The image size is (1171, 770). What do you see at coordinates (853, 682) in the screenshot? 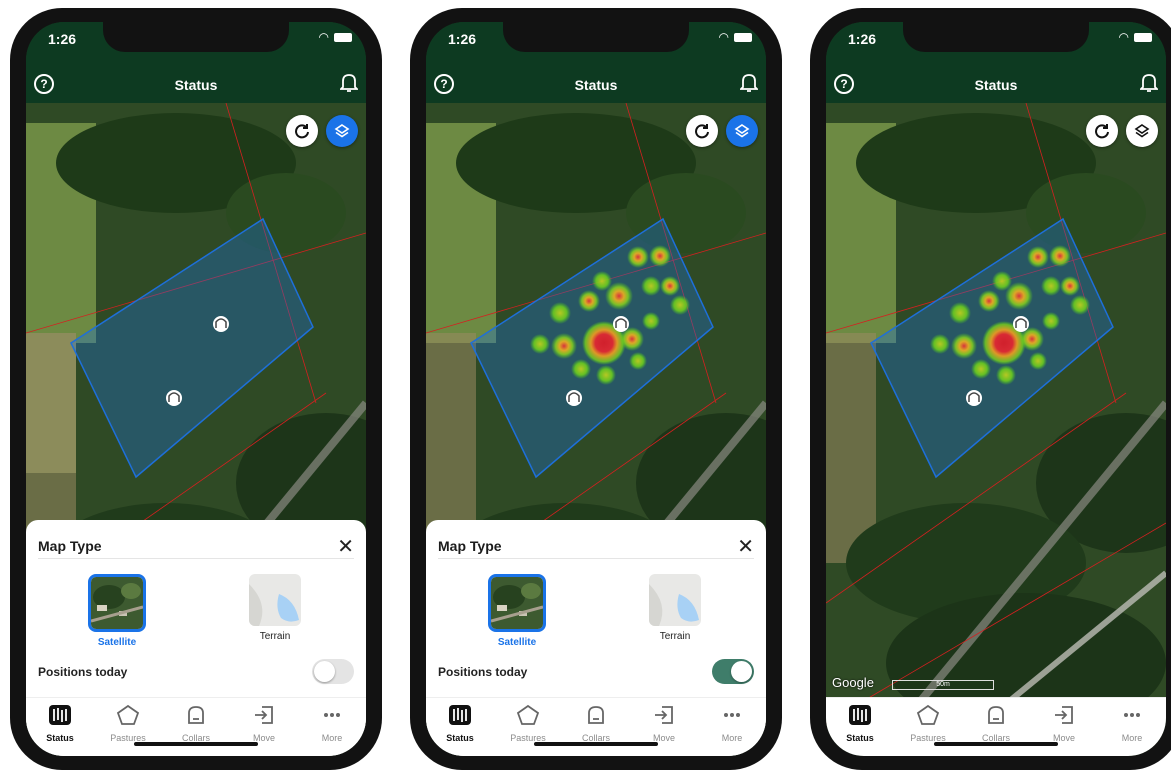
I see `google-attribution: Google` at bounding box center [853, 682].